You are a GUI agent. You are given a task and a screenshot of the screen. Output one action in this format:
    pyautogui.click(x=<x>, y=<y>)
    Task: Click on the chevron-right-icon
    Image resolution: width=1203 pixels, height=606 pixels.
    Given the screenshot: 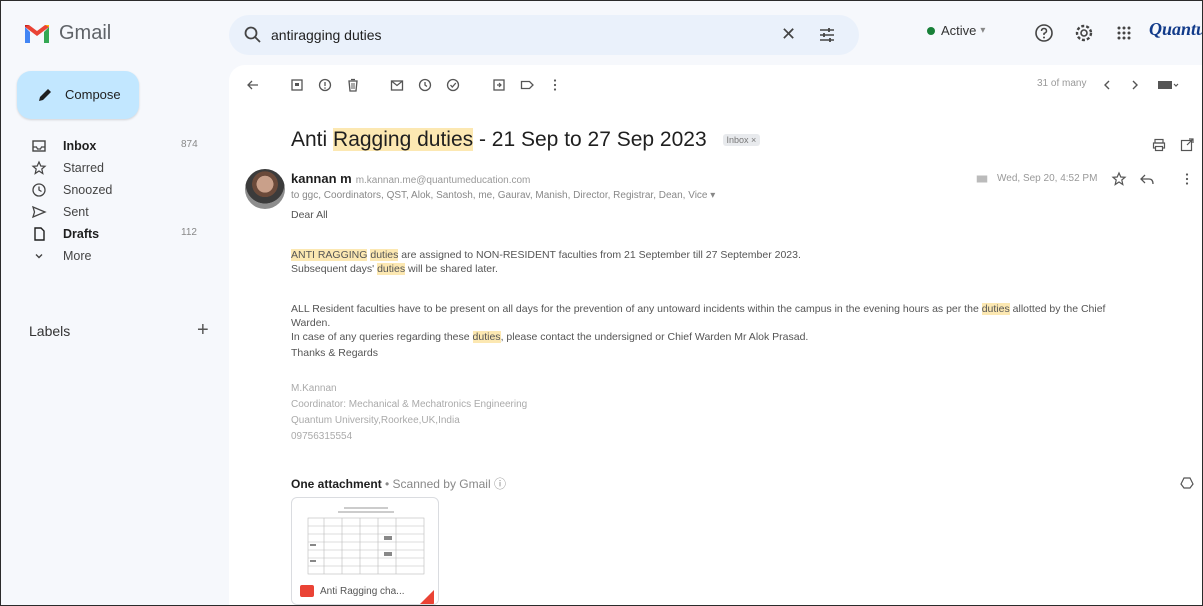 What is the action you would take?
    pyautogui.click(x=1135, y=85)
    